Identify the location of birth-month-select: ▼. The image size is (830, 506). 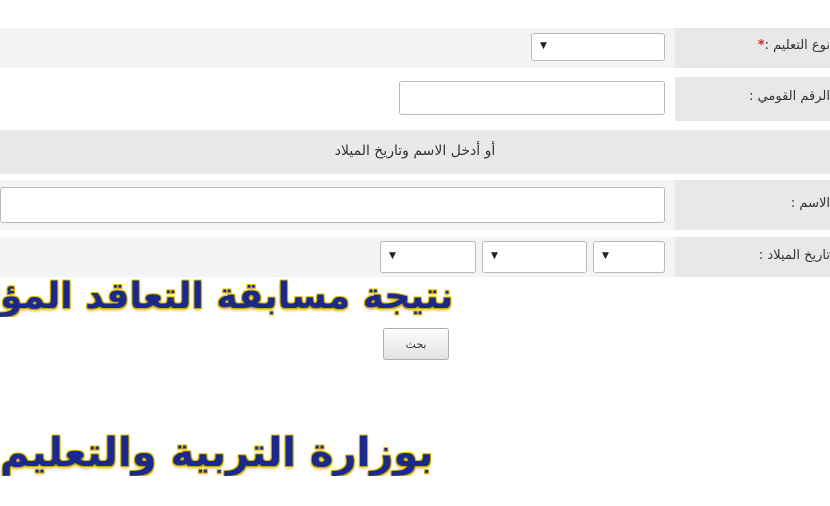
(534, 257).